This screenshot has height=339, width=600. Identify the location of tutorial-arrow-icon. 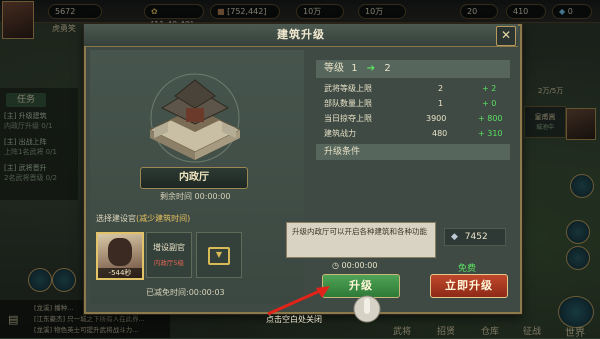
(300, 300).